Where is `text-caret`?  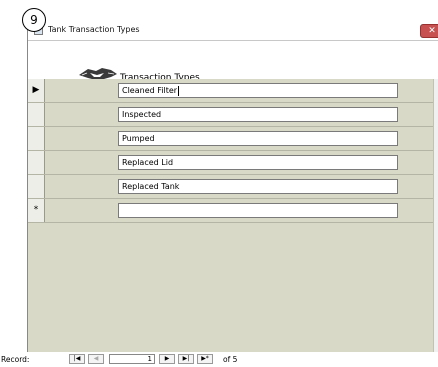
text-caret is located at coordinates (179, 90).